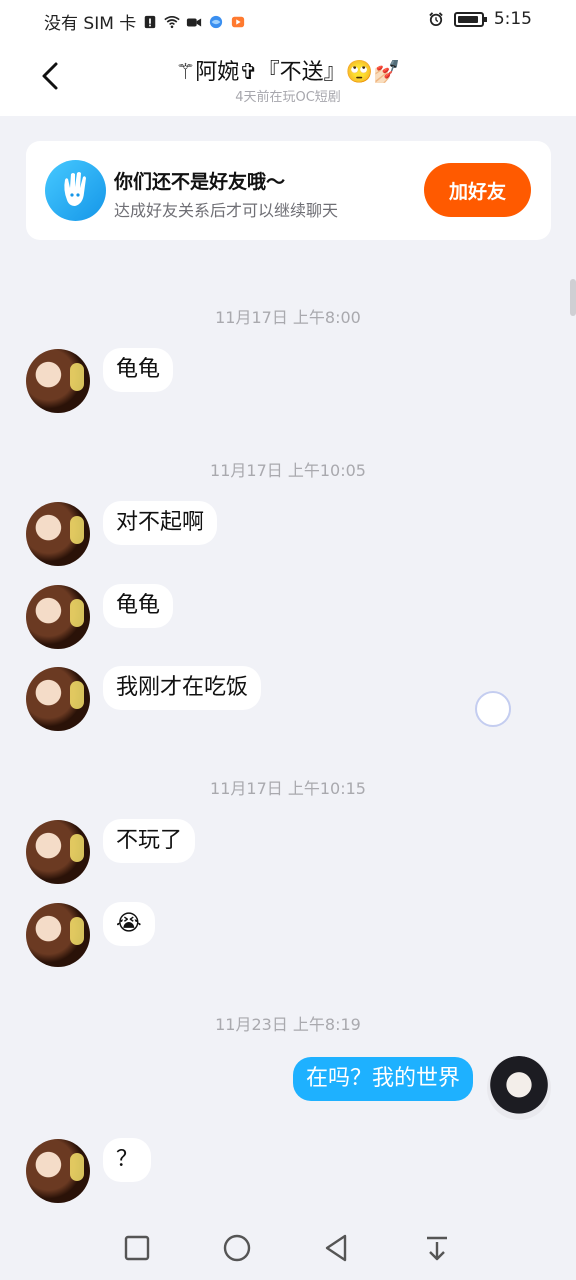 The height and width of the screenshot is (1280, 576). What do you see at coordinates (493, 709) in the screenshot?
I see `loading-indicator` at bounding box center [493, 709].